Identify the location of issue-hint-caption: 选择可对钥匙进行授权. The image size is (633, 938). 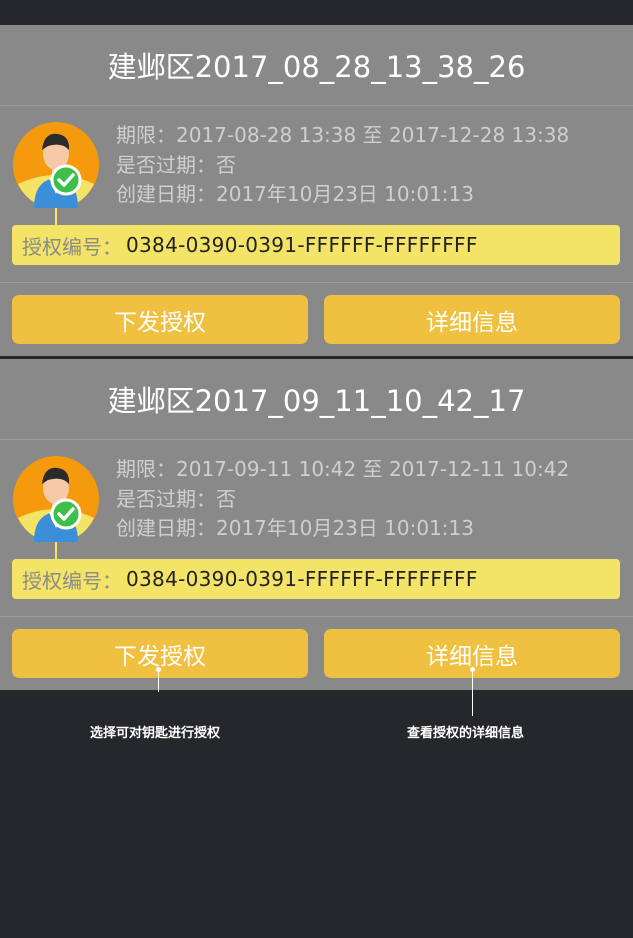
(155, 733).